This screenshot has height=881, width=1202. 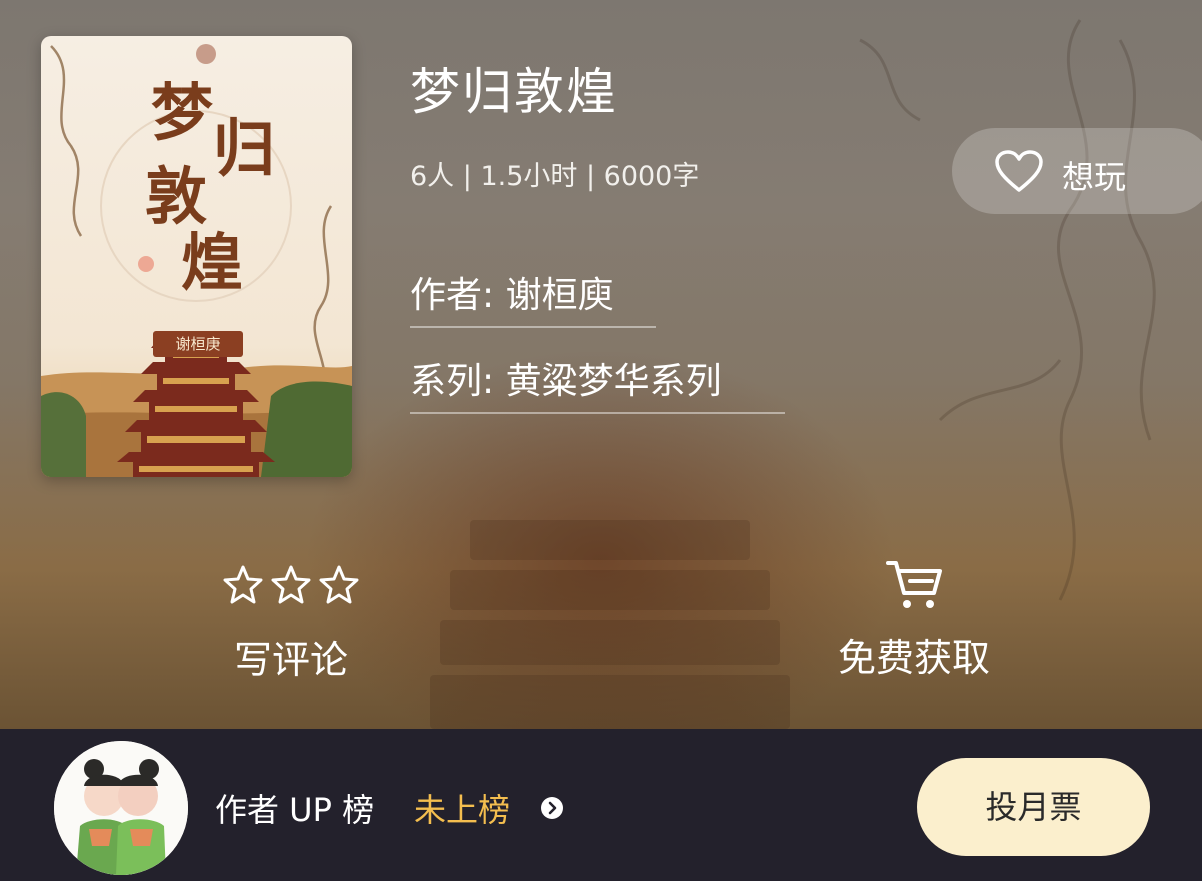 What do you see at coordinates (1019, 171) in the screenshot?
I see `heart-outline-icon` at bounding box center [1019, 171].